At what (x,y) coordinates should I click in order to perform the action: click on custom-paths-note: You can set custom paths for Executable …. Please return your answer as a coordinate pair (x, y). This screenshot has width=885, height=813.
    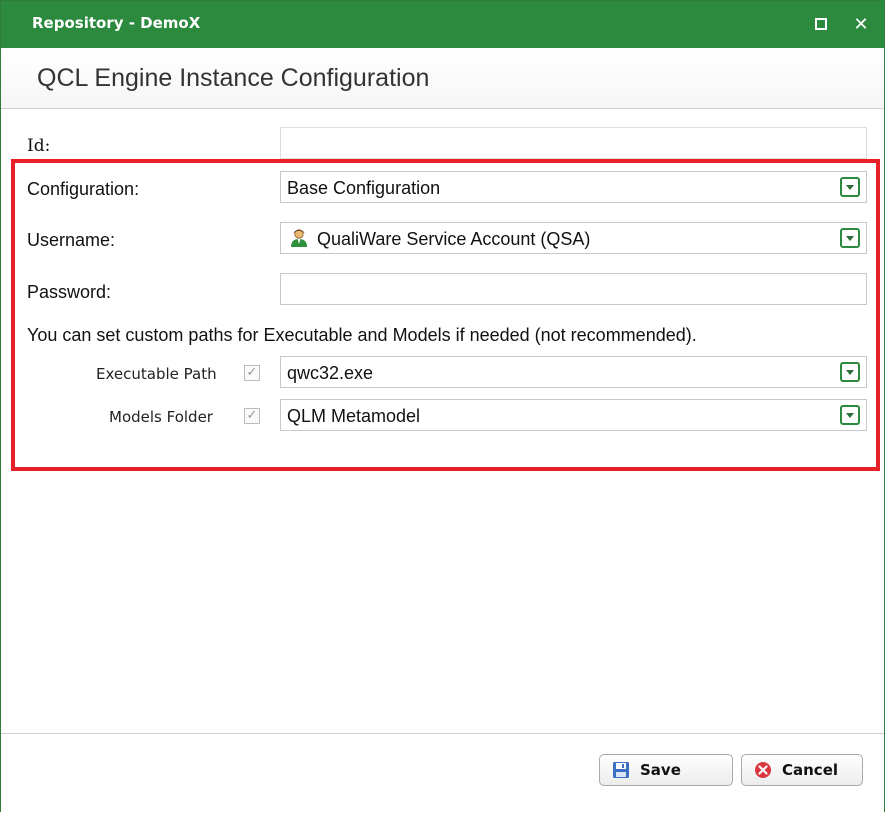
    Looking at the image, I should click on (362, 335).